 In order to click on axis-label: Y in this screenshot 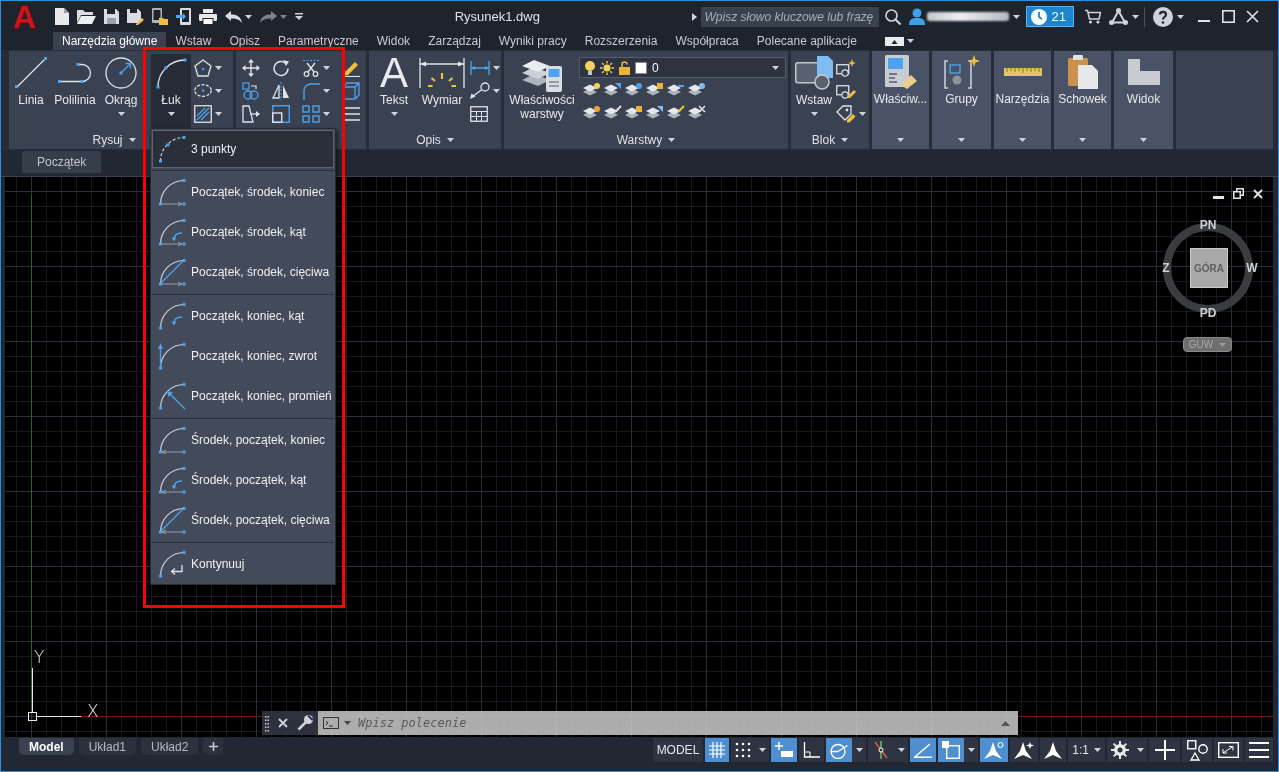, I will do `click(39, 657)`.